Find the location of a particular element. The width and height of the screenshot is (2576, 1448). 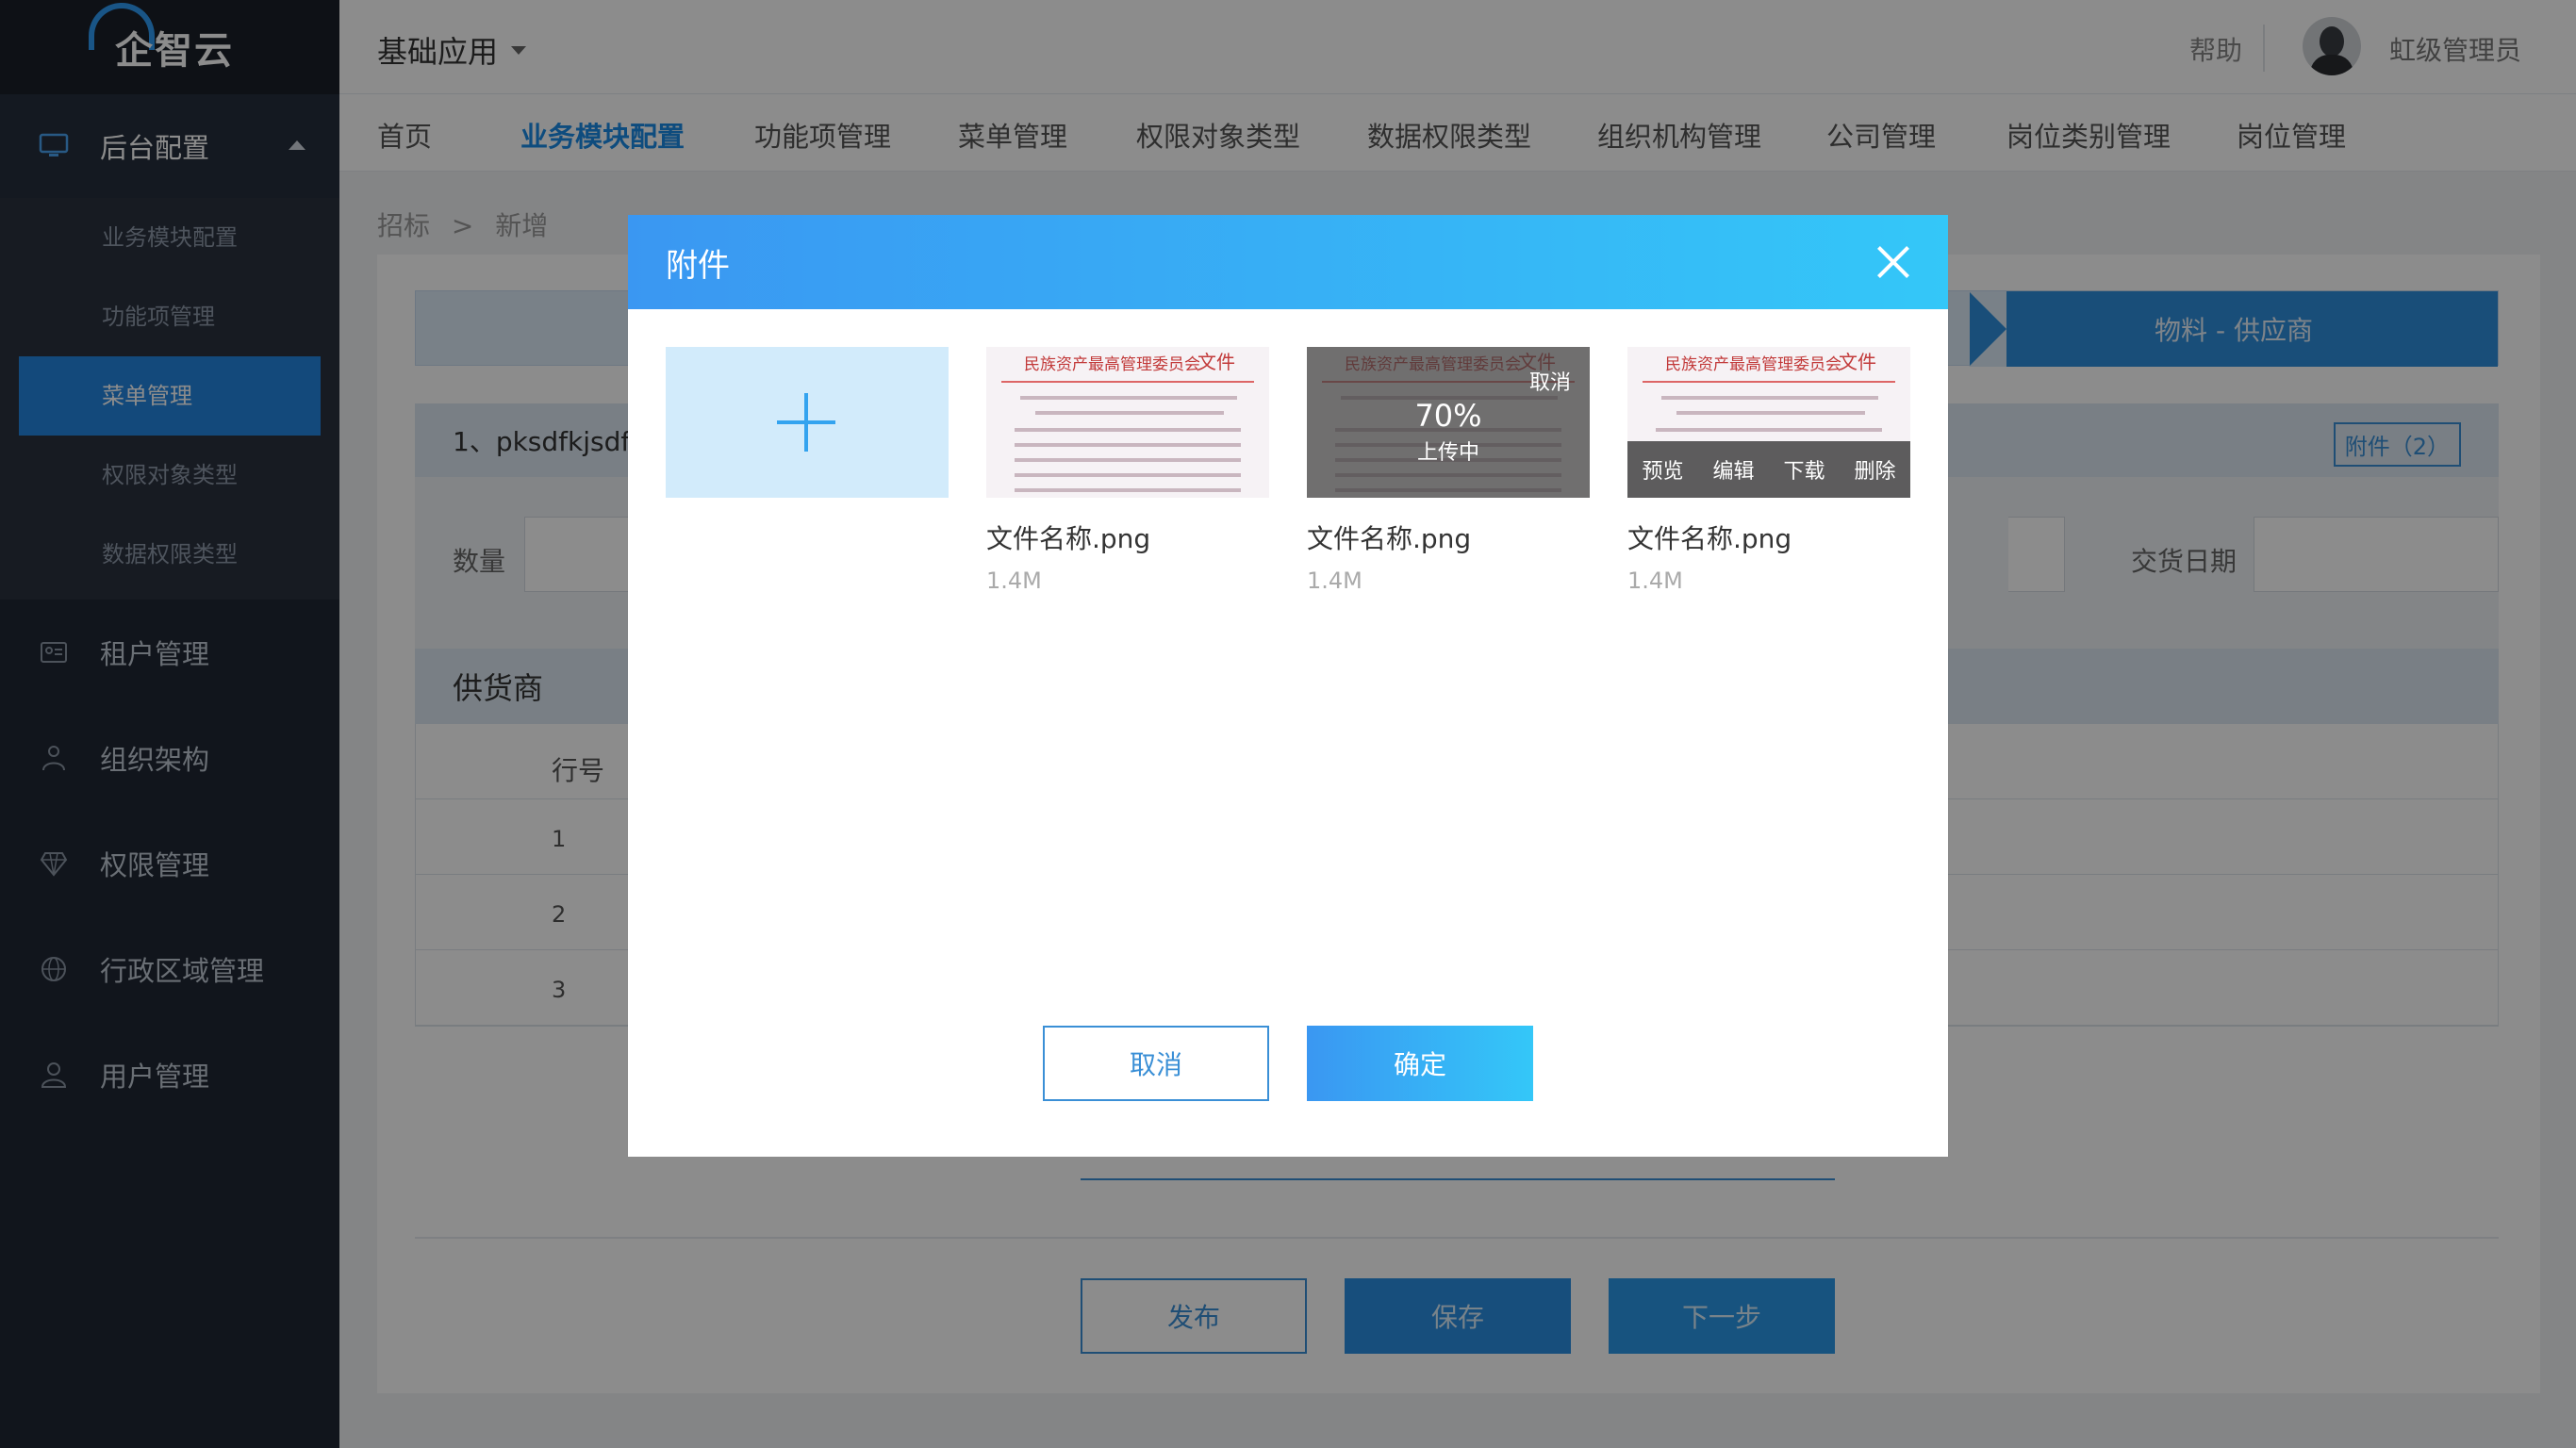

cancel-button: 取消 is located at coordinates (1156, 1063).